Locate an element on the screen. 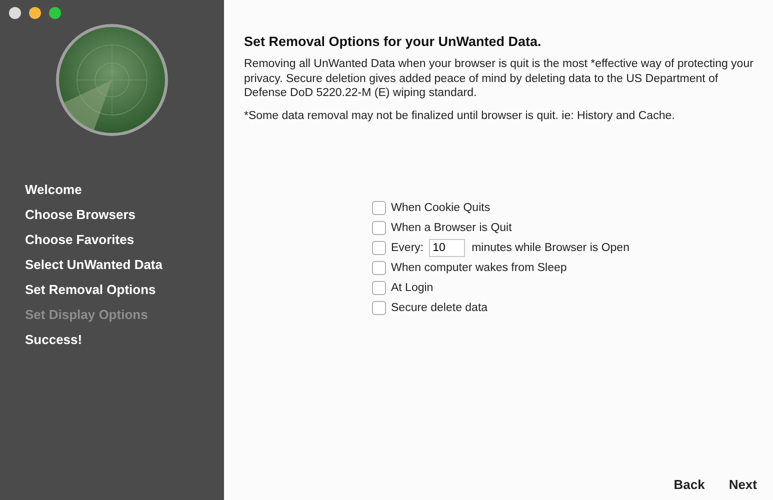 This screenshot has width=773, height=500. description-text: Removing all UnWanted Data when your browser is quit is the most *effective way of protecting your privacy. Secure deletion gives added peace of mind by deleting data to the US Department of Defense DoD 5220.22-M (E) wiping standard. is located at coordinates (499, 78).